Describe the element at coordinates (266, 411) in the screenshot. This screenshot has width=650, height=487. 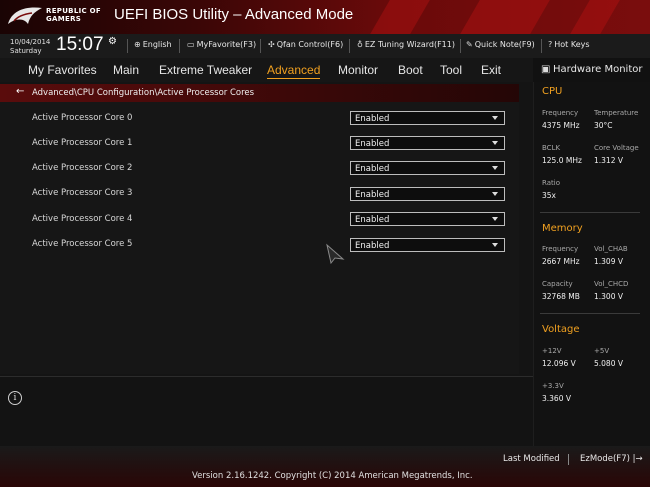
I see `help-area: i` at that location.